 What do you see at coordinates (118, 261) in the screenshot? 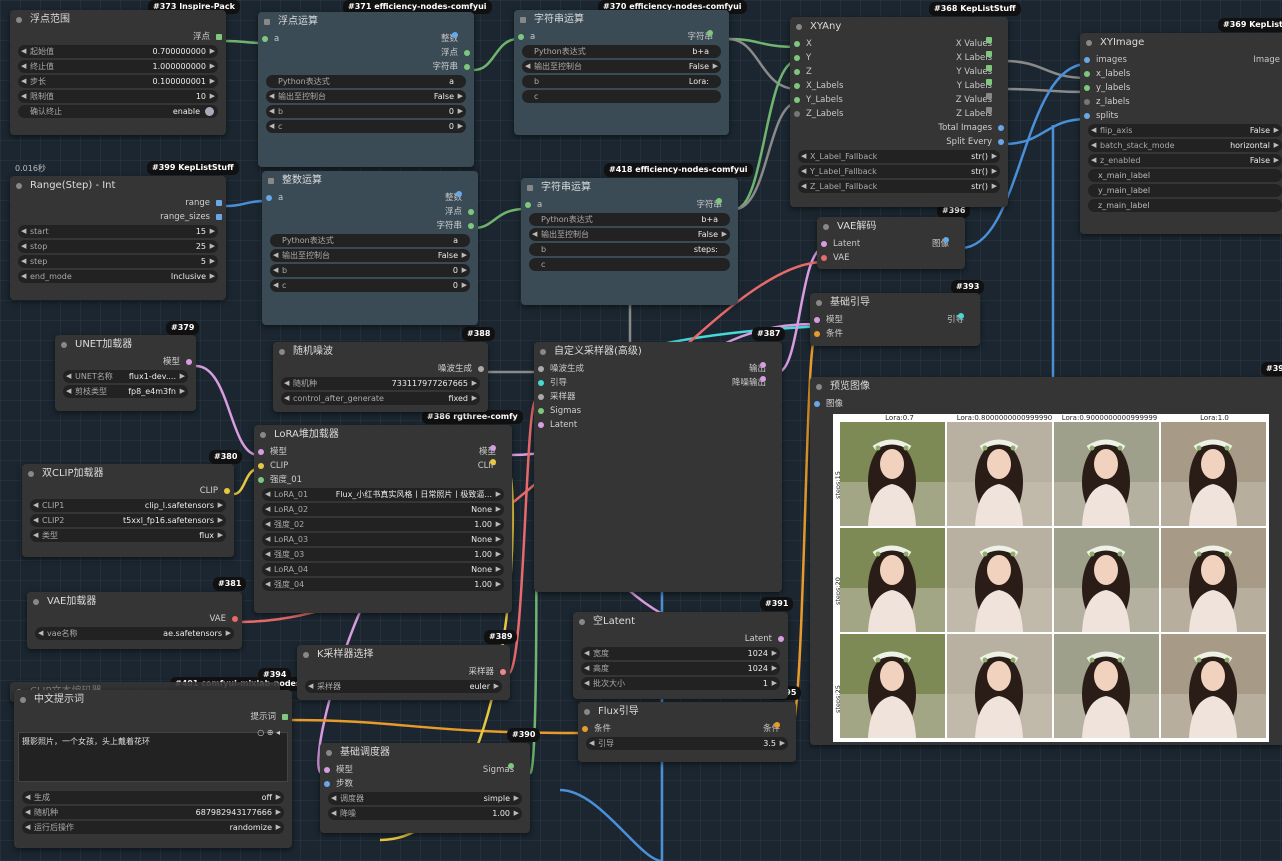
I see `widget-step: ◀ step 5 ▶` at bounding box center [118, 261].